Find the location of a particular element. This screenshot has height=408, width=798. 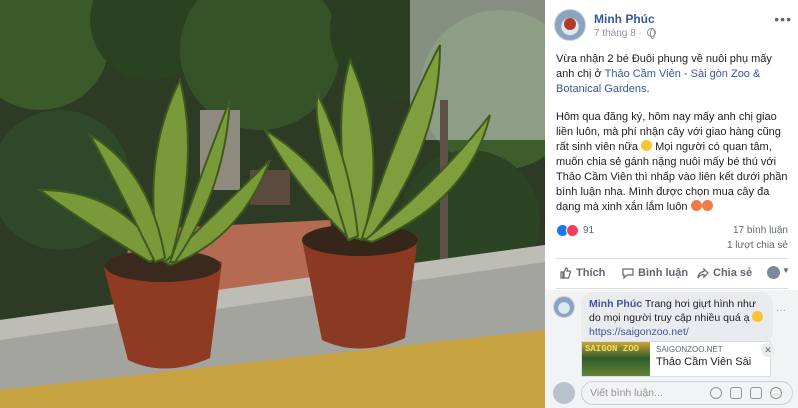

link-preview-image: SAIGON ZOO is located at coordinates (616, 359).